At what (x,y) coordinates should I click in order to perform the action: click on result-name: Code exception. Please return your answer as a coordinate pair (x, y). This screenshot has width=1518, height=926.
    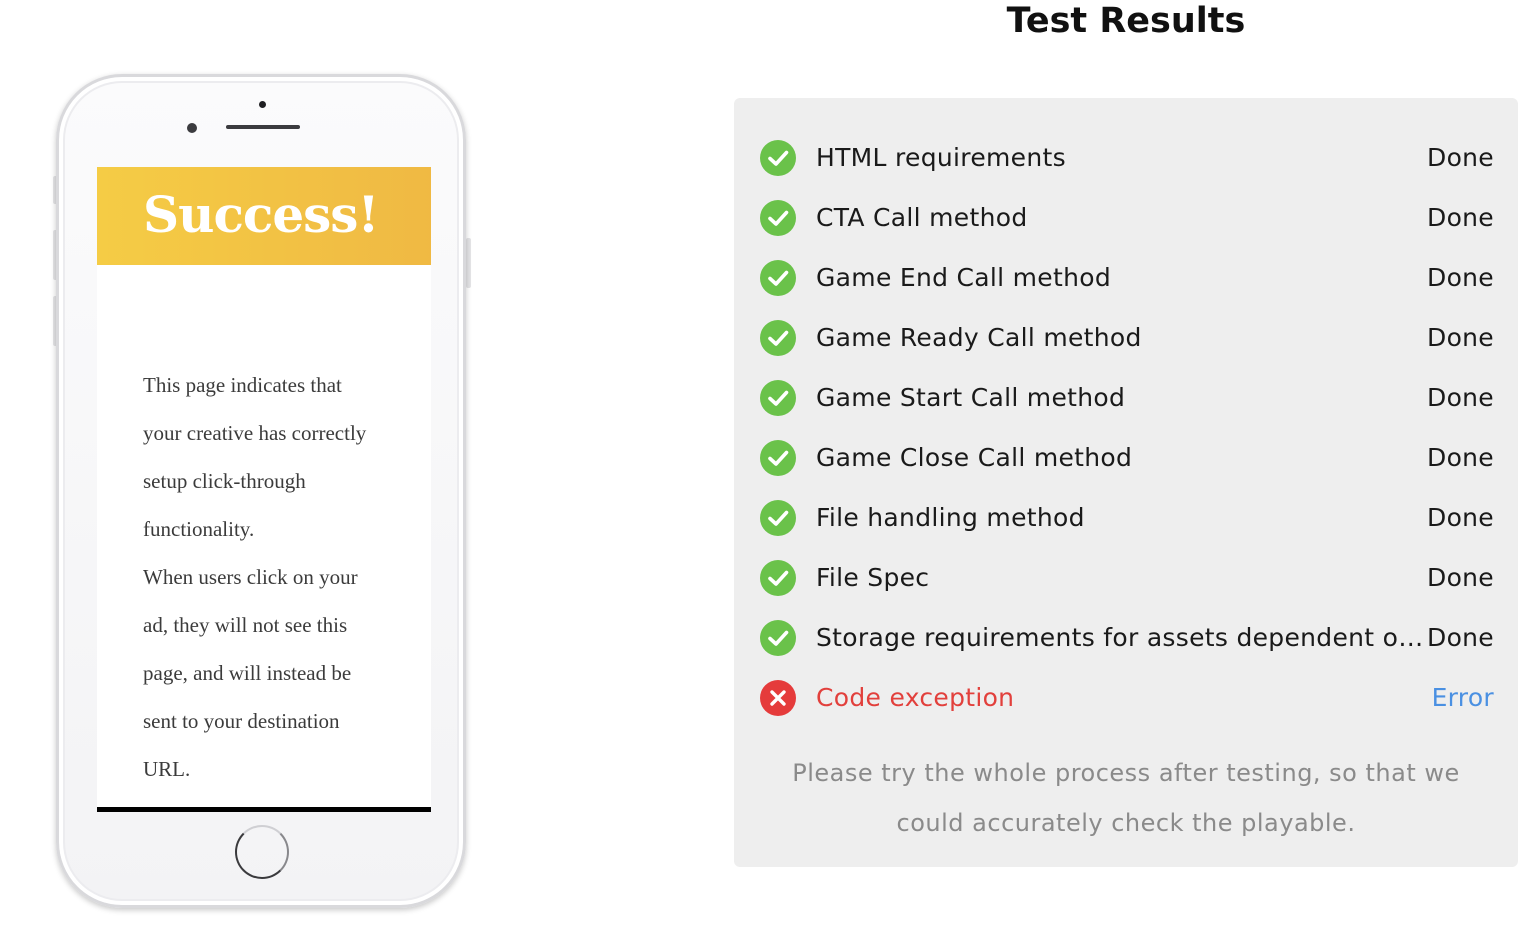
    Looking at the image, I should click on (915, 697).